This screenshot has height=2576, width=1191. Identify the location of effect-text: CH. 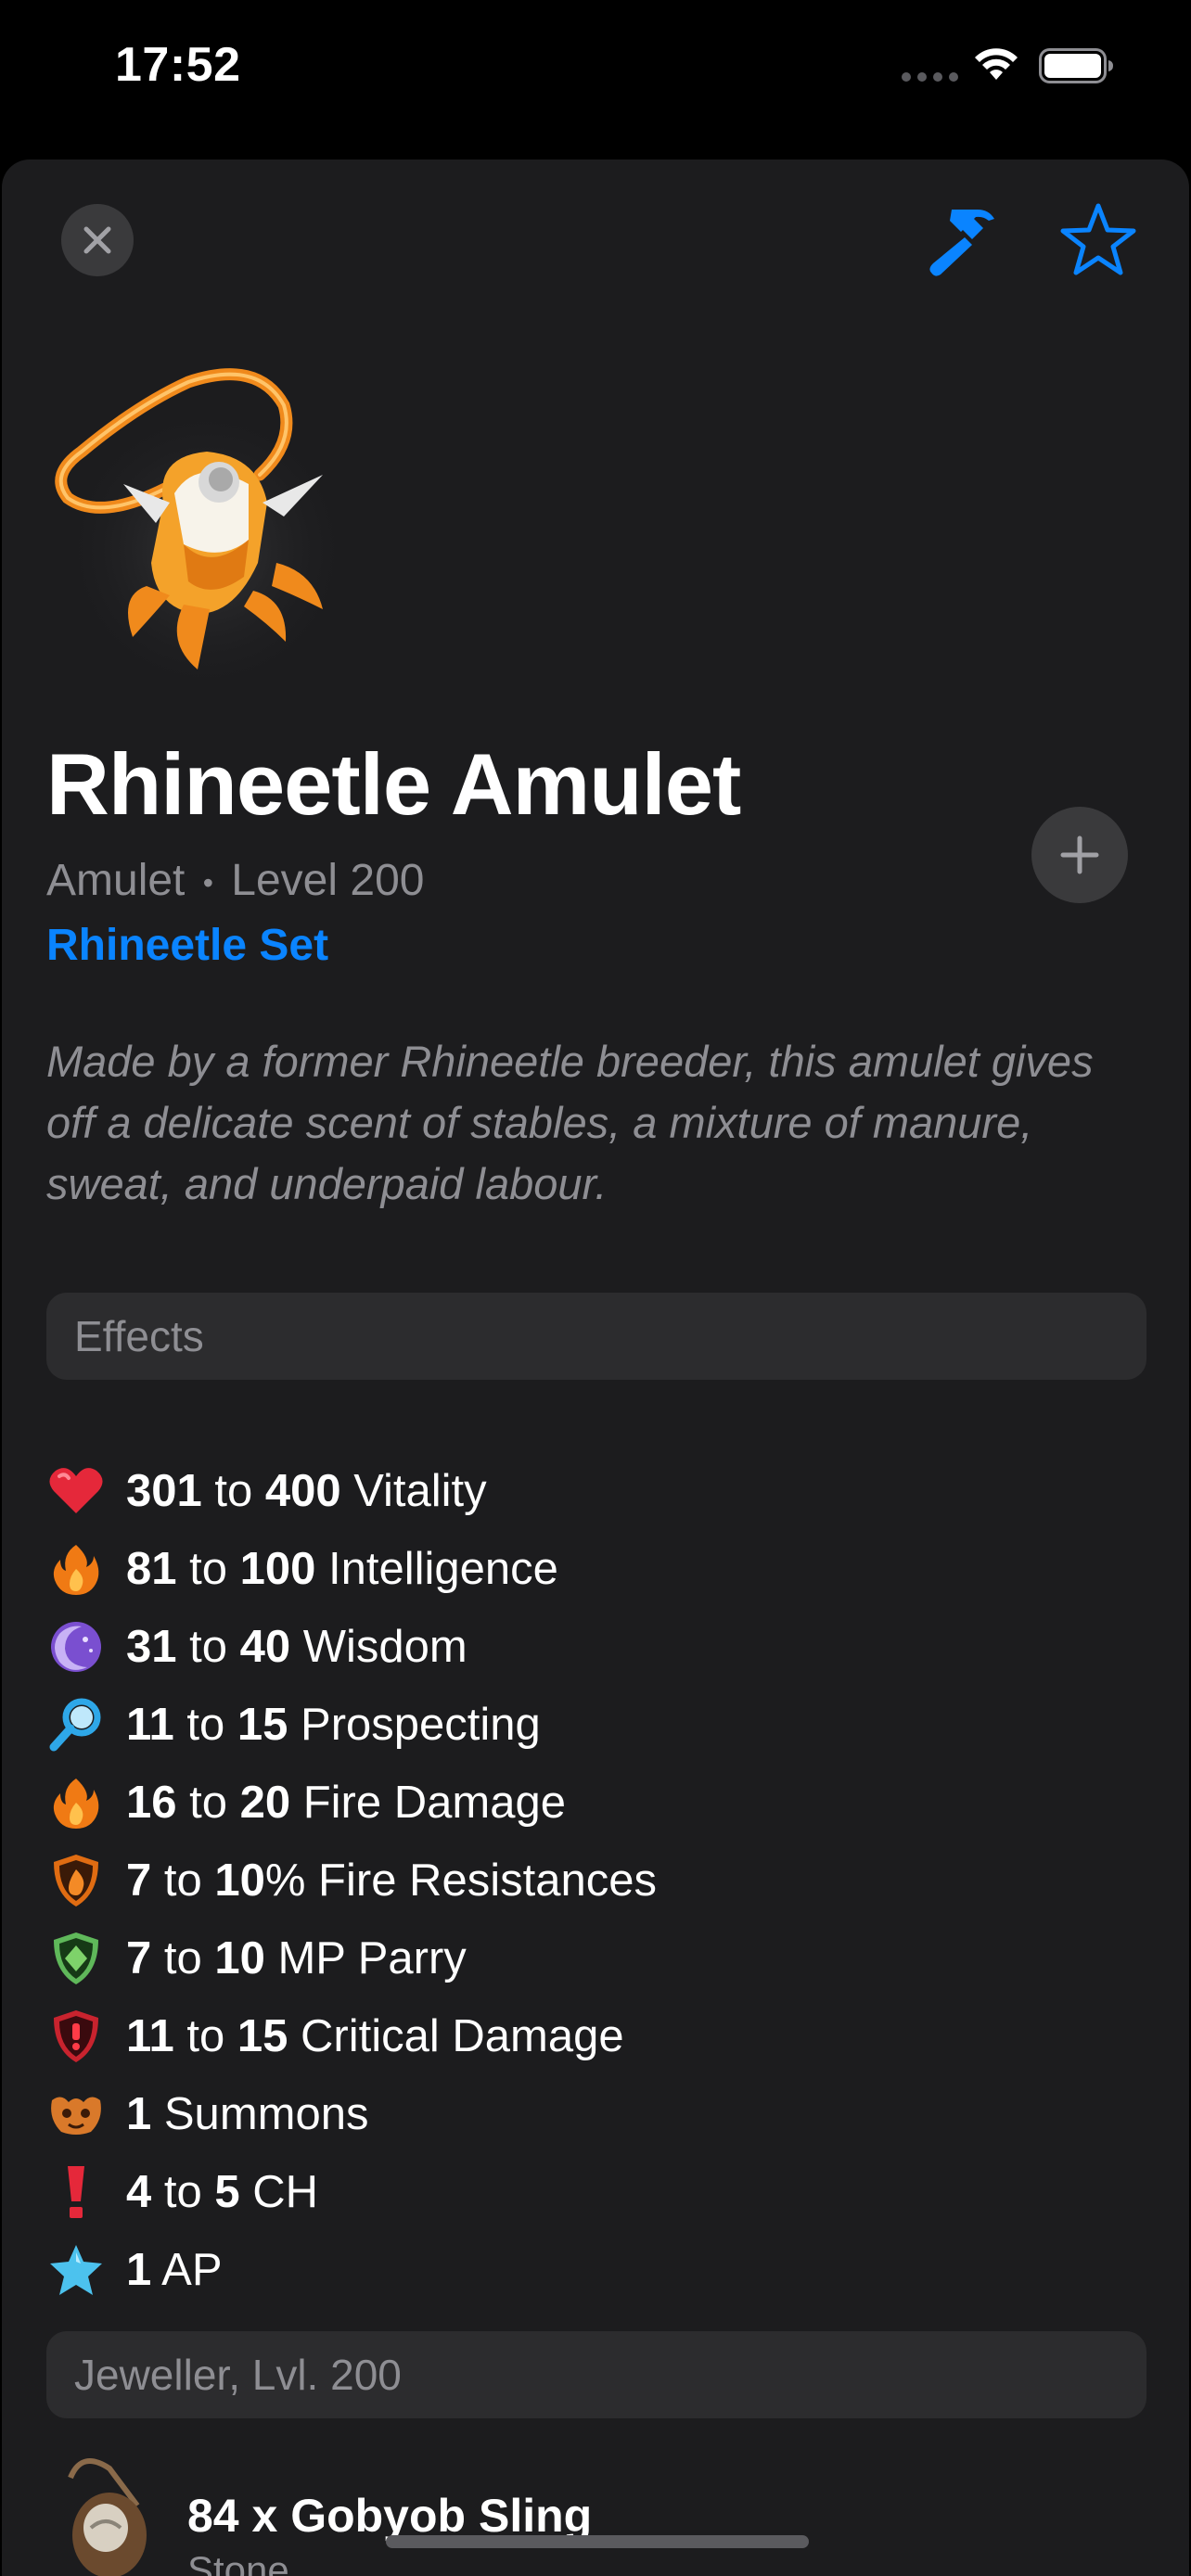
(279, 2192).